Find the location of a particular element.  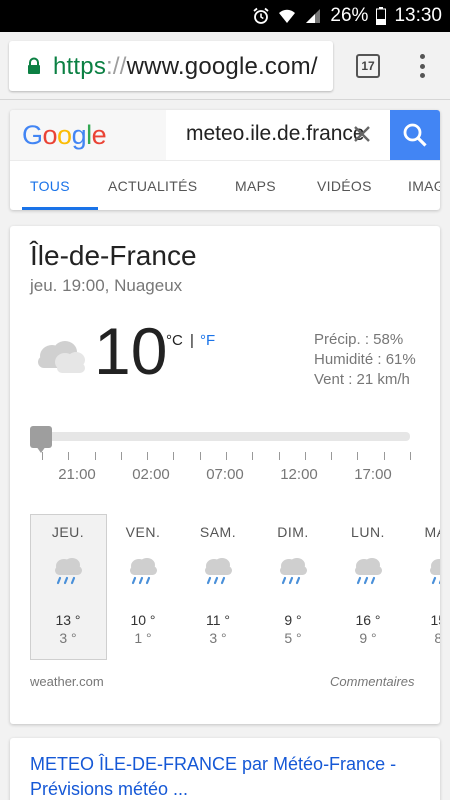

tab-switcher-button: 17 is located at coordinates (368, 66).